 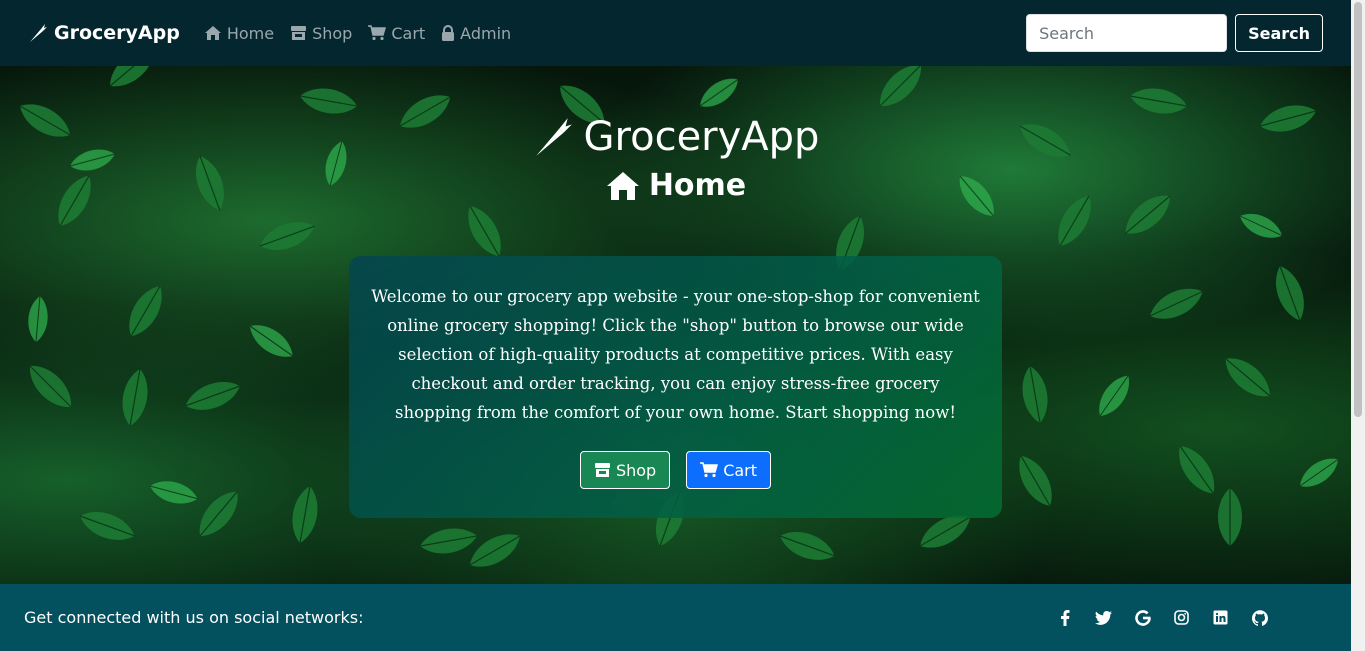 I want to click on twitter-icon, so click(x=1103, y=617).